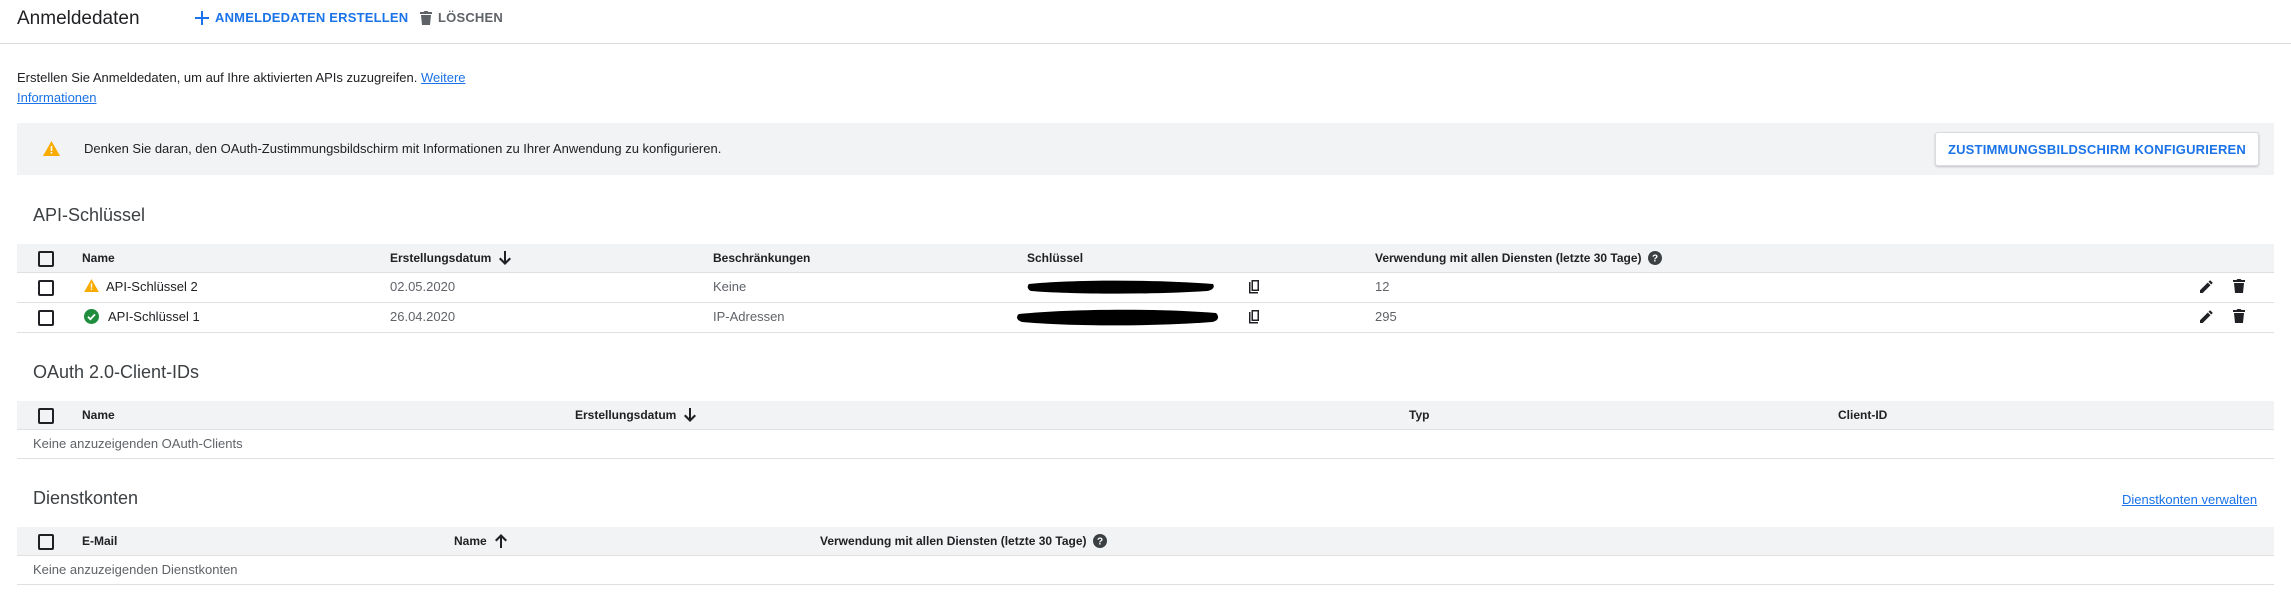 This screenshot has height=604, width=2291. I want to click on api-key-name: API-Schlüssel 1, so click(154, 316).